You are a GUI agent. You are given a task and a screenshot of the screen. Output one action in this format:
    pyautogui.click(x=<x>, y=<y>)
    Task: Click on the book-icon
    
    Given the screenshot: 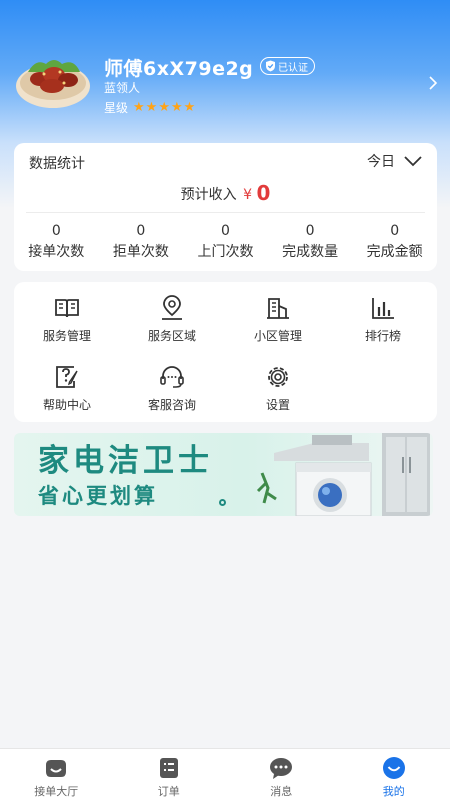 What is the action you would take?
    pyautogui.click(x=67, y=308)
    